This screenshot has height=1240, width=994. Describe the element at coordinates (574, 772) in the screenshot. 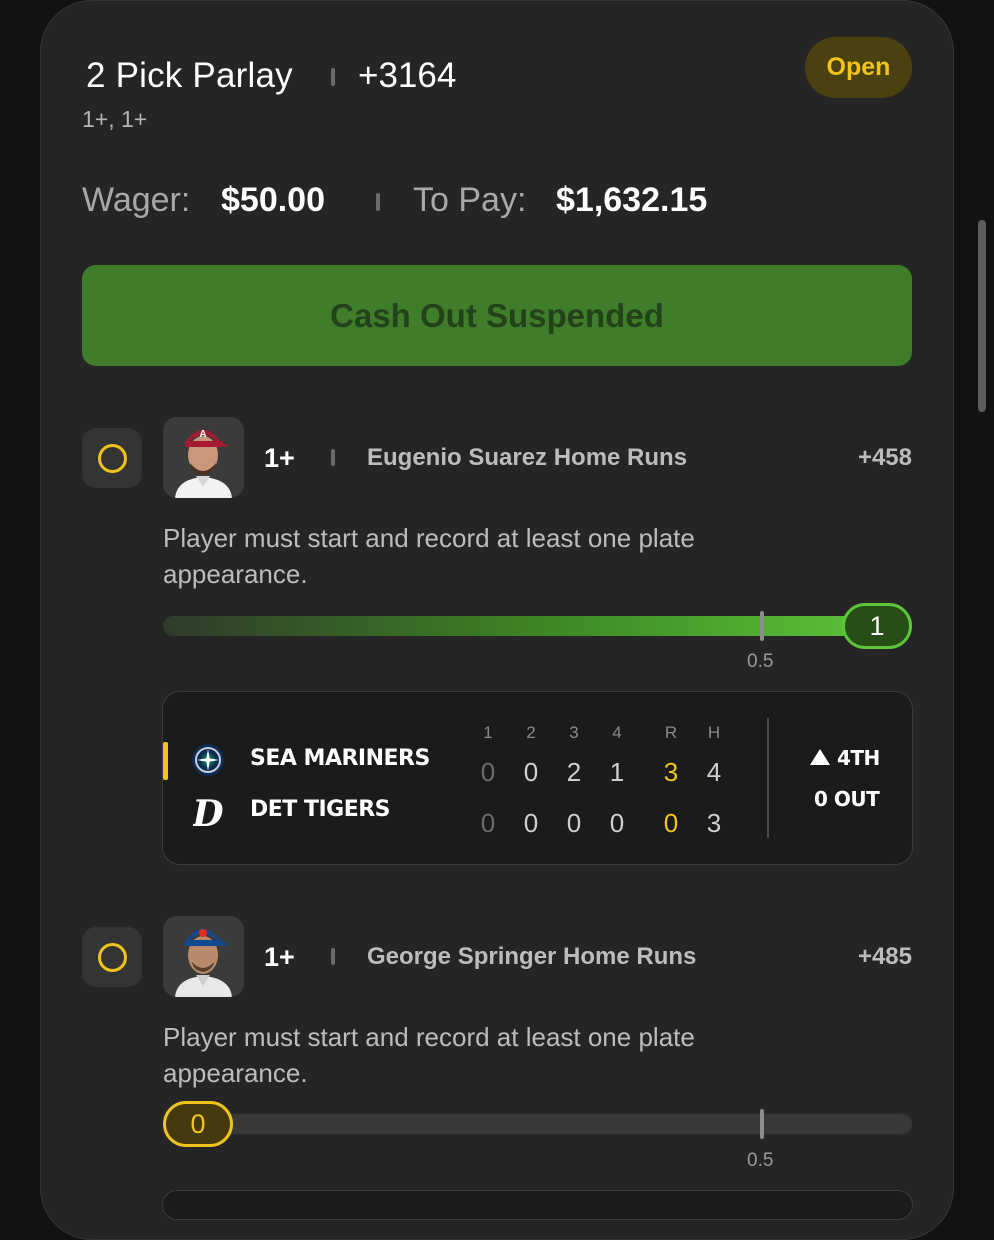

I see `score-cell: 2` at that location.